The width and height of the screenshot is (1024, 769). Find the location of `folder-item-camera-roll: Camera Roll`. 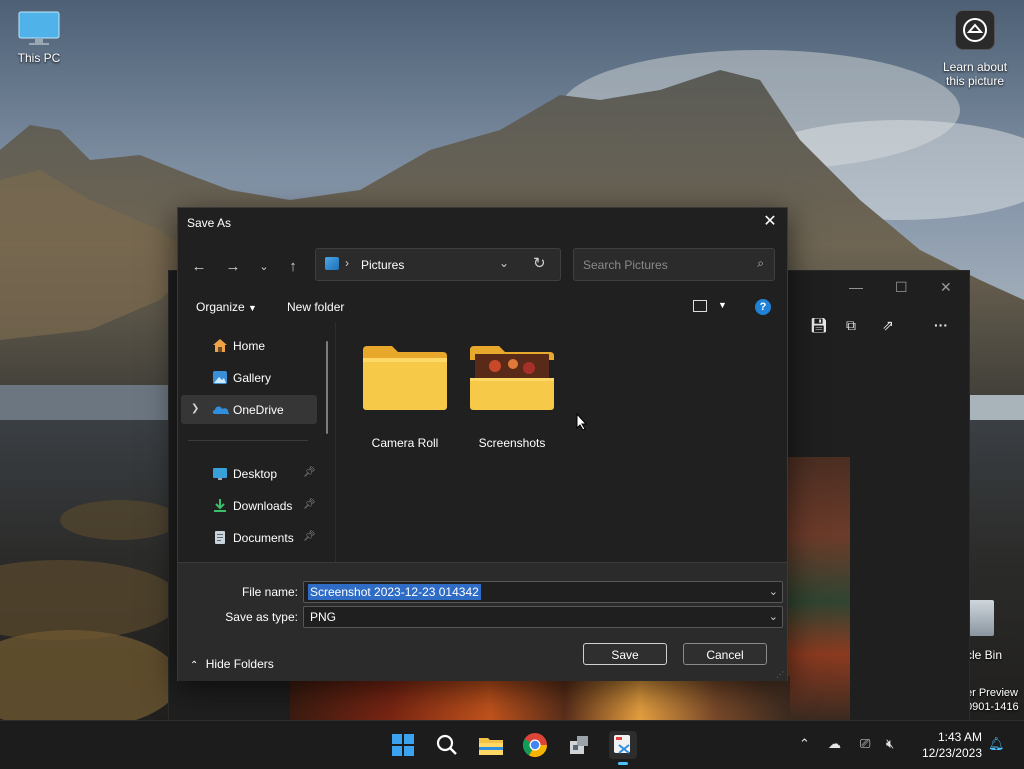

folder-item-camera-roll: Camera Roll is located at coordinates (405, 390).